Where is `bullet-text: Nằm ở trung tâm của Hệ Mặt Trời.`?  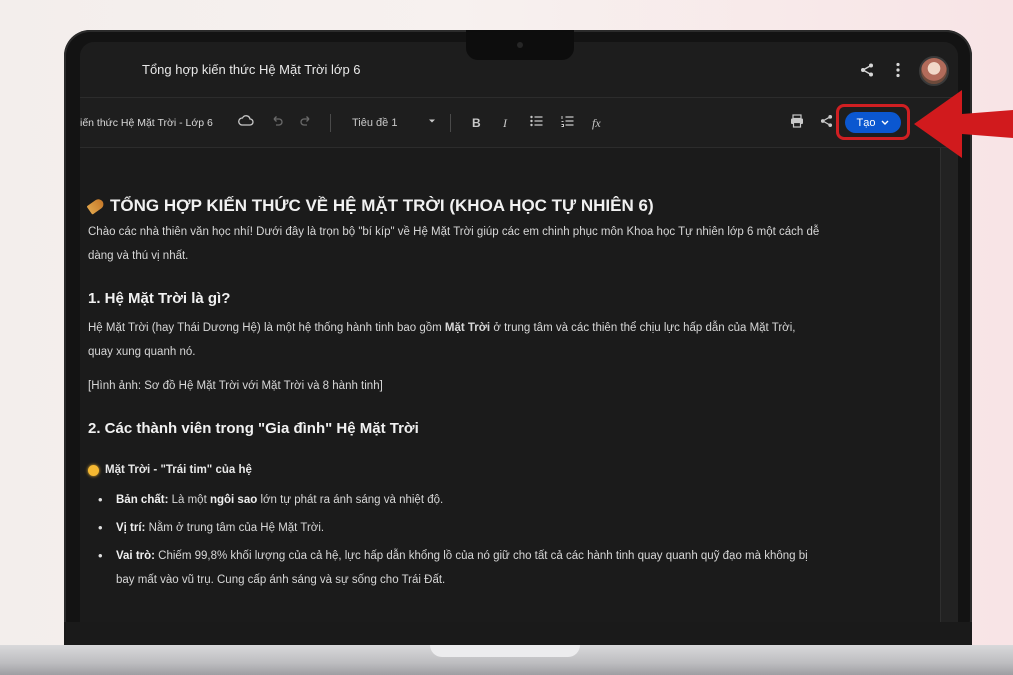 bullet-text: Nằm ở trung tâm của Hệ Mặt Trời. is located at coordinates (235, 528).